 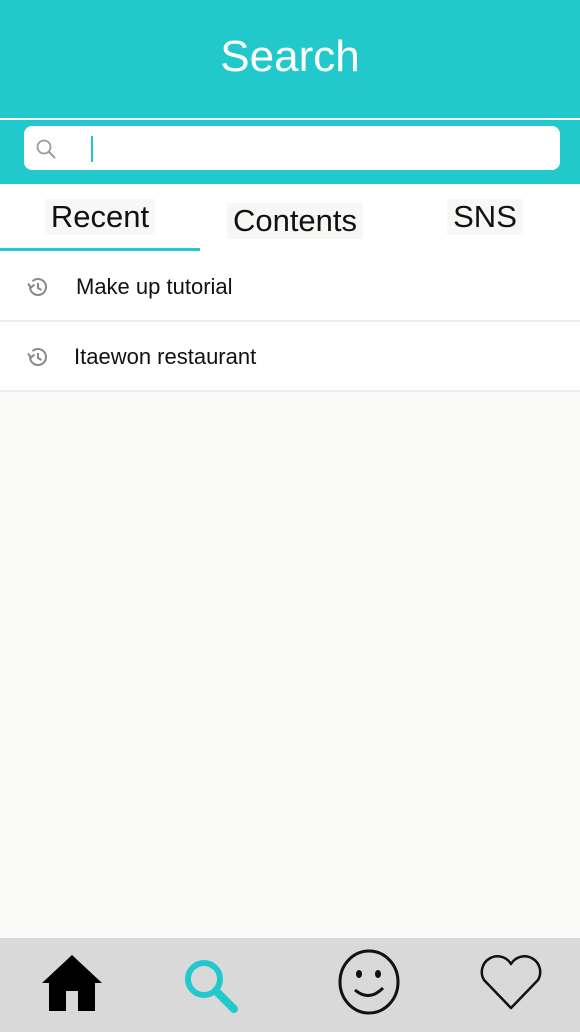 I want to click on tab-contents-label: Contents, so click(x=295, y=221).